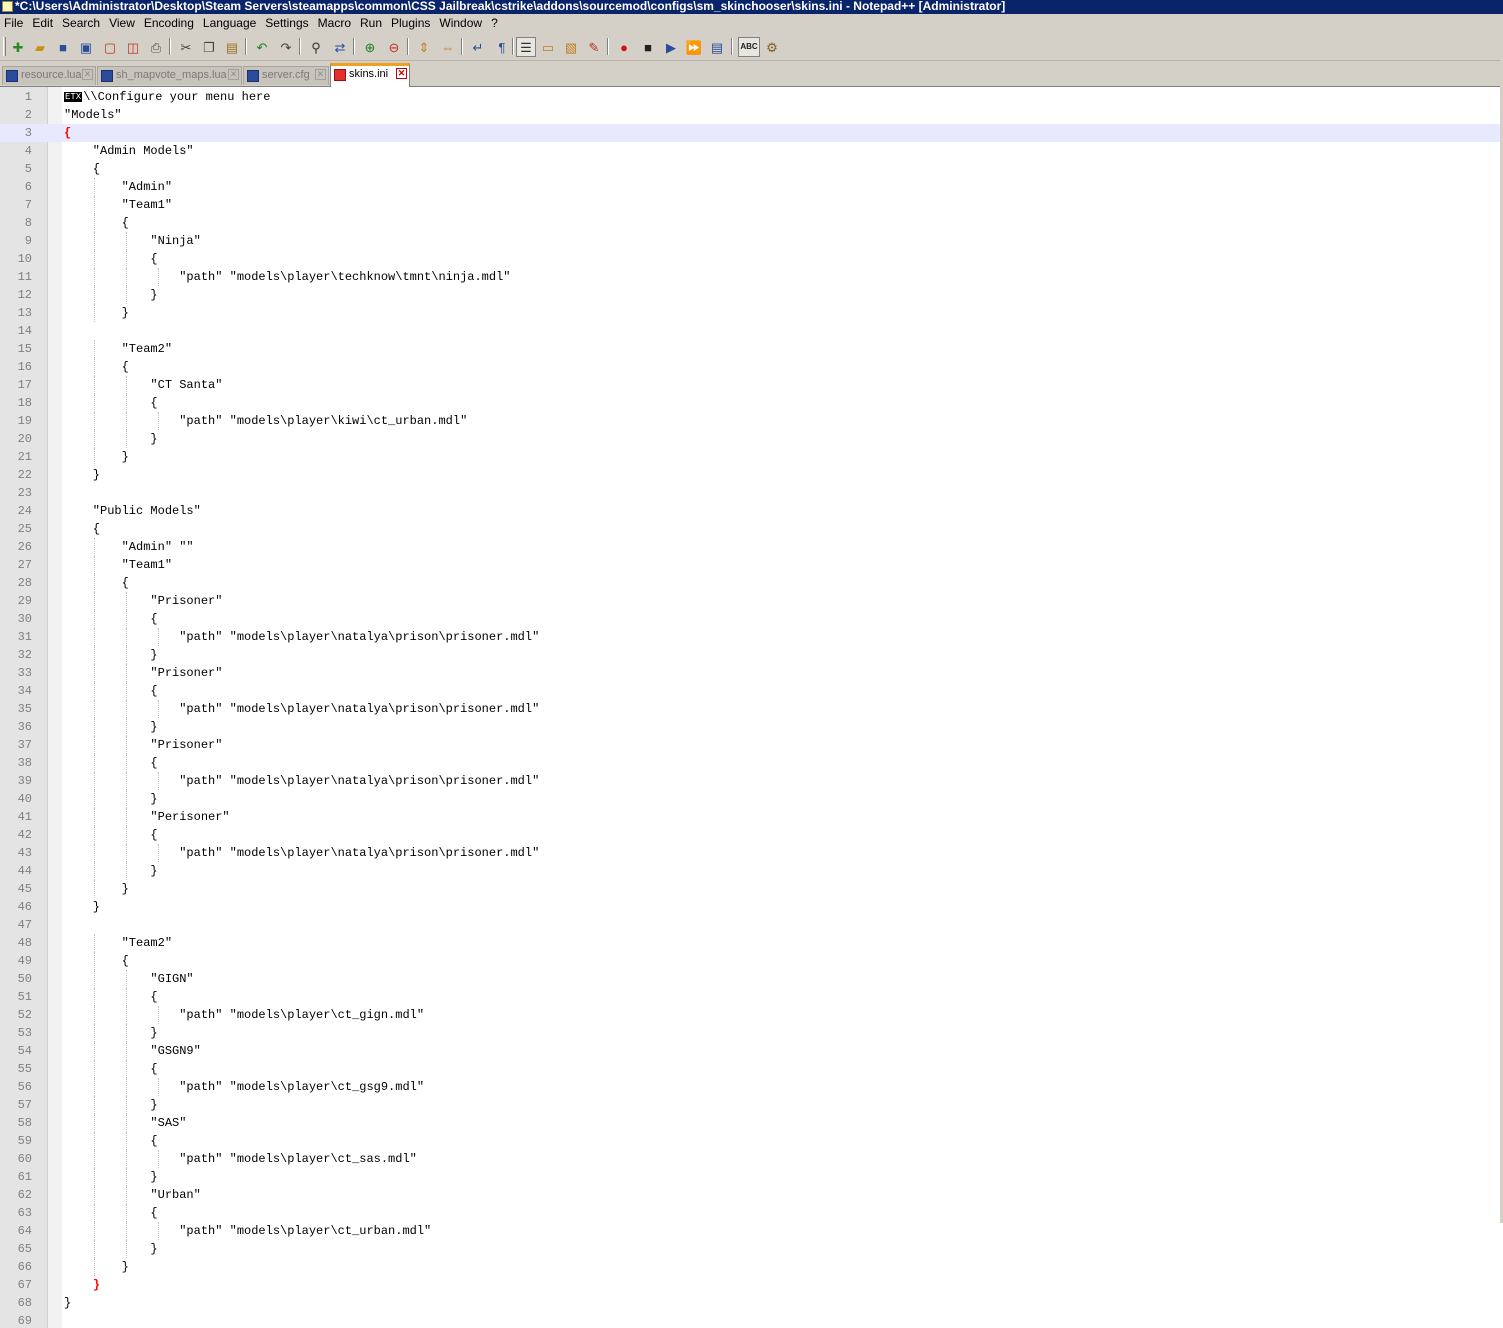 Image resolution: width=1503 pixels, height=1328 pixels. Describe the element at coordinates (594, 47) in the screenshot. I see `function-list-icon: ✎` at that location.